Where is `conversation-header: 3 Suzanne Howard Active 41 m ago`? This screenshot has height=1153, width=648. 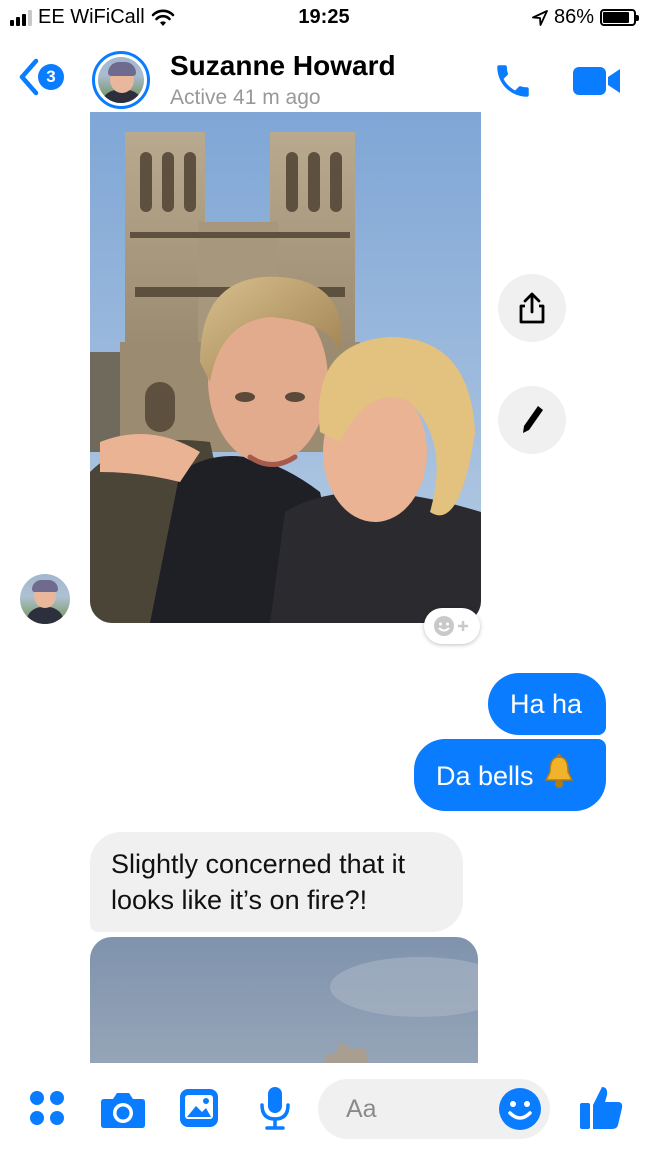
conversation-header: 3 Suzanne Howard Active 41 m ago is located at coordinates (324, 80).